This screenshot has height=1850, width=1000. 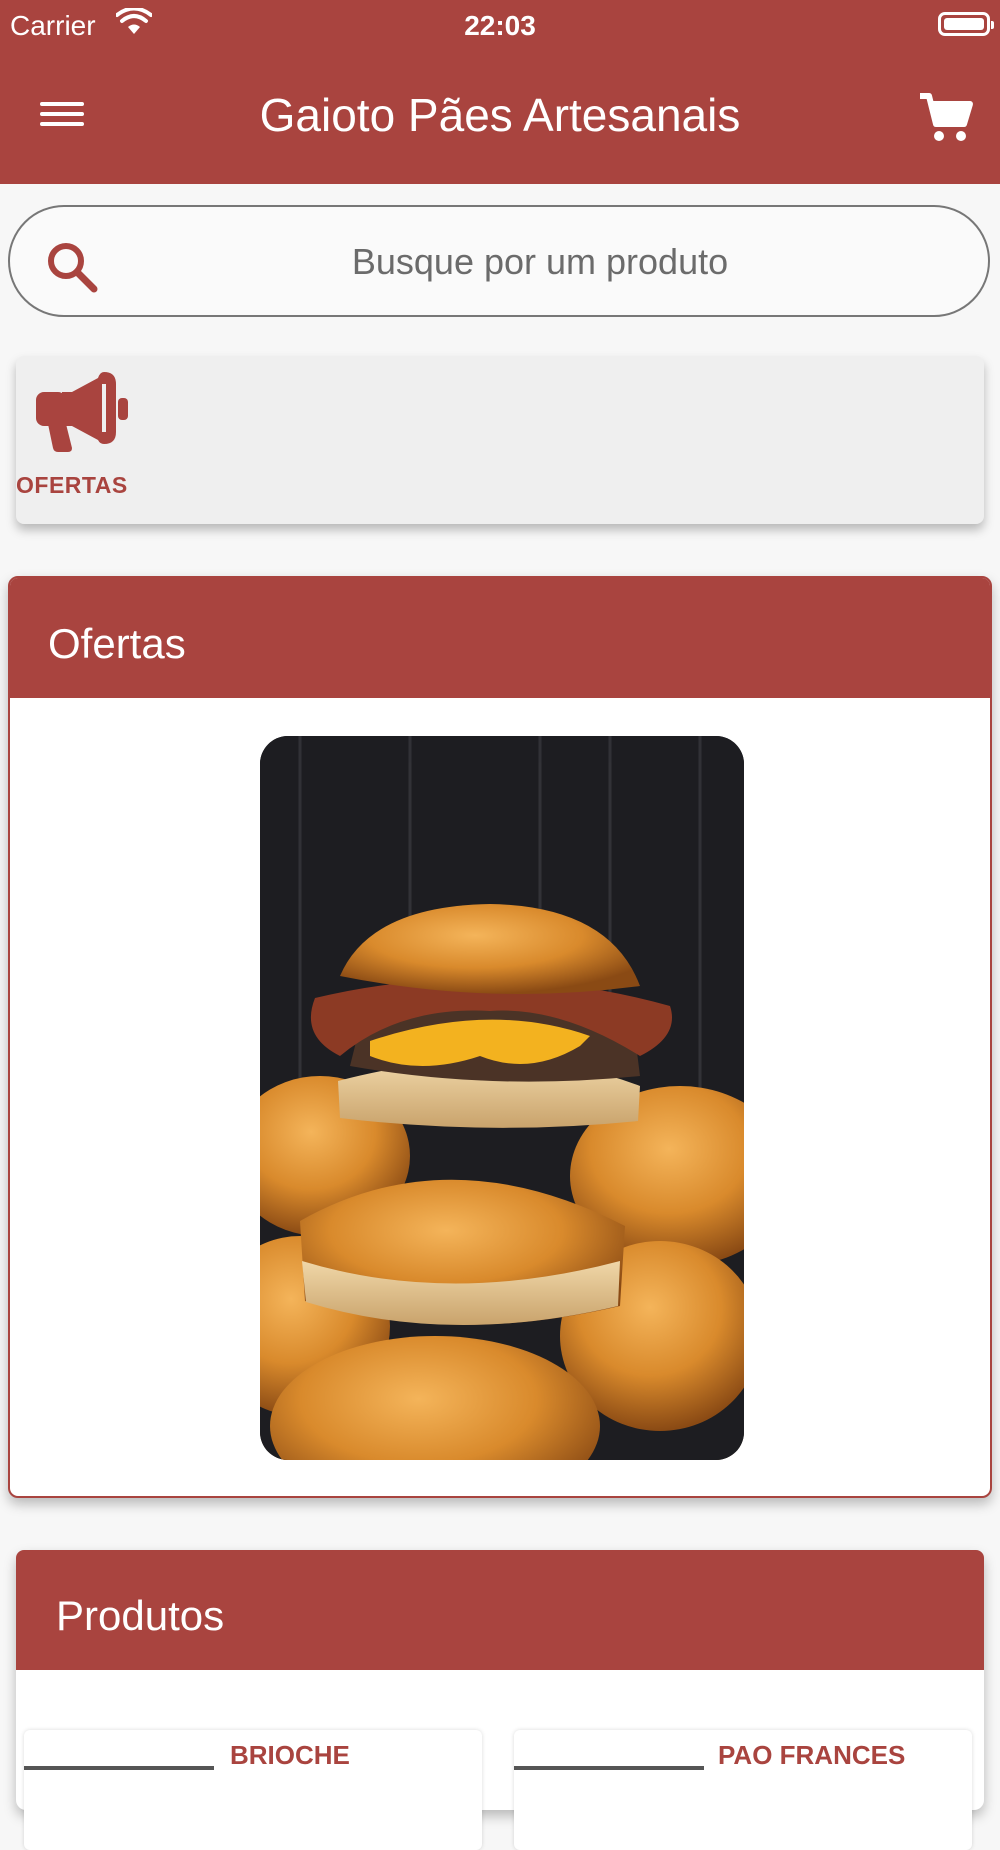 I want to click on search-icon, so click(x=73, y=268).